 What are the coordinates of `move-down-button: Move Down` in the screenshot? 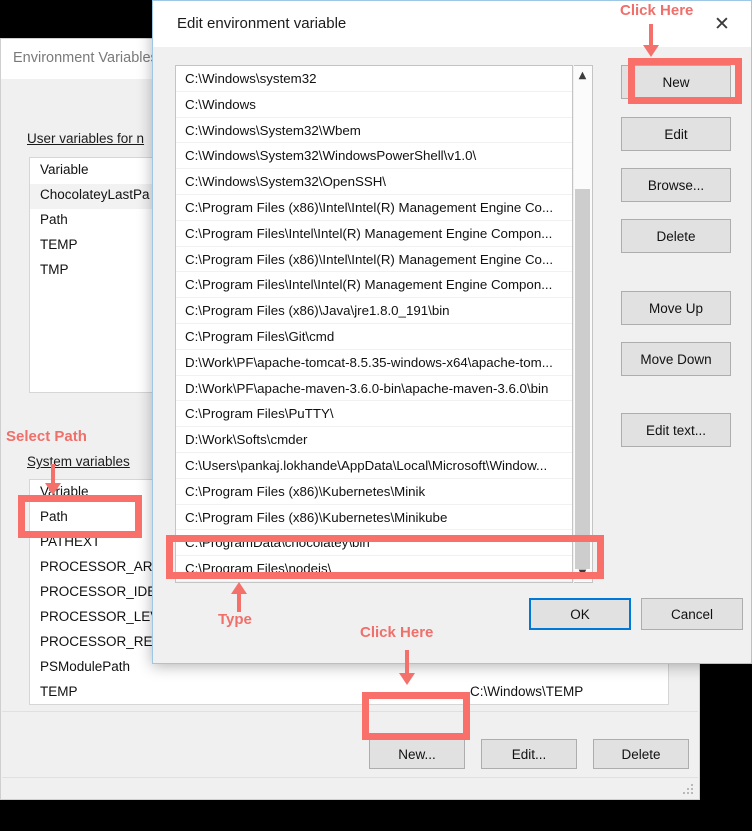 It's located at (676, 359).